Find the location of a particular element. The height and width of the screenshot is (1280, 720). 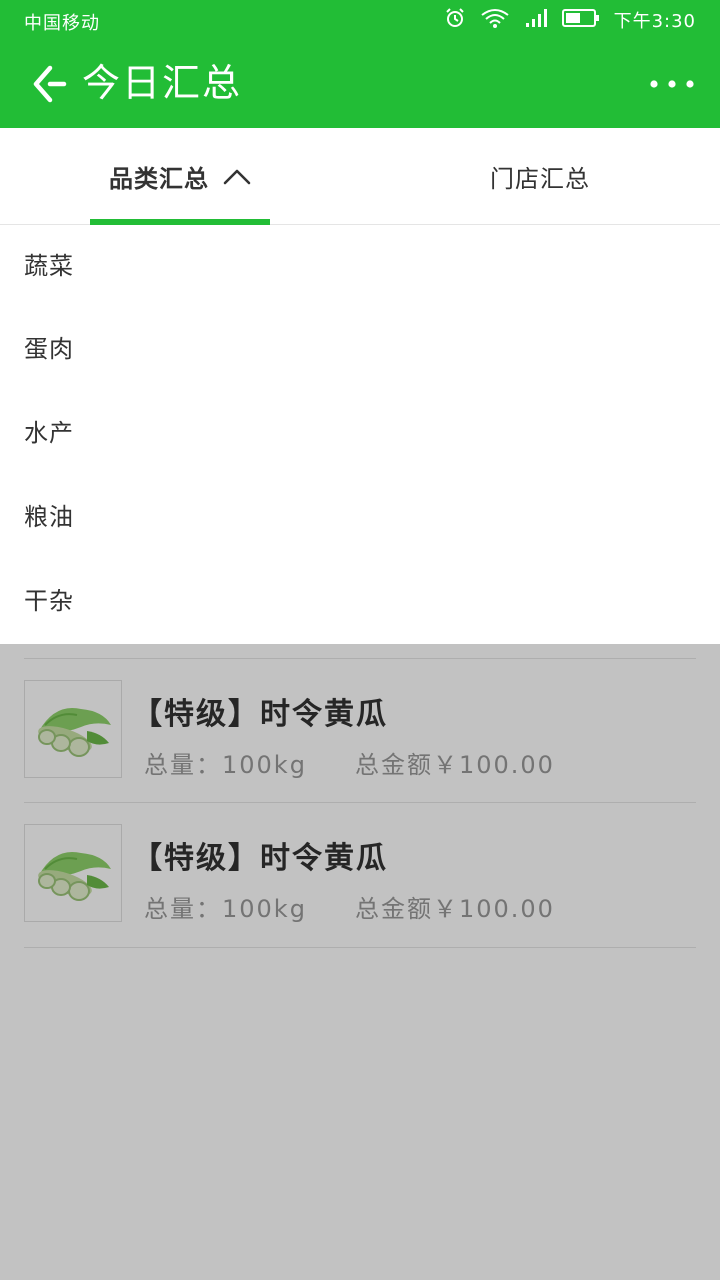

category-option-eggs-meat: 蛋肉 is located at coordinates (360, 349).